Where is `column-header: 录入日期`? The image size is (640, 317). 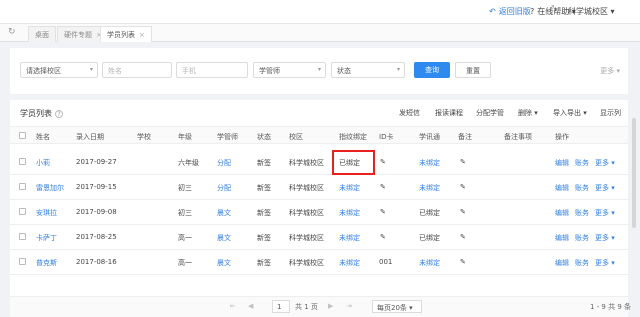 column-header: 录入日期 is located at coordinates (90, 137).